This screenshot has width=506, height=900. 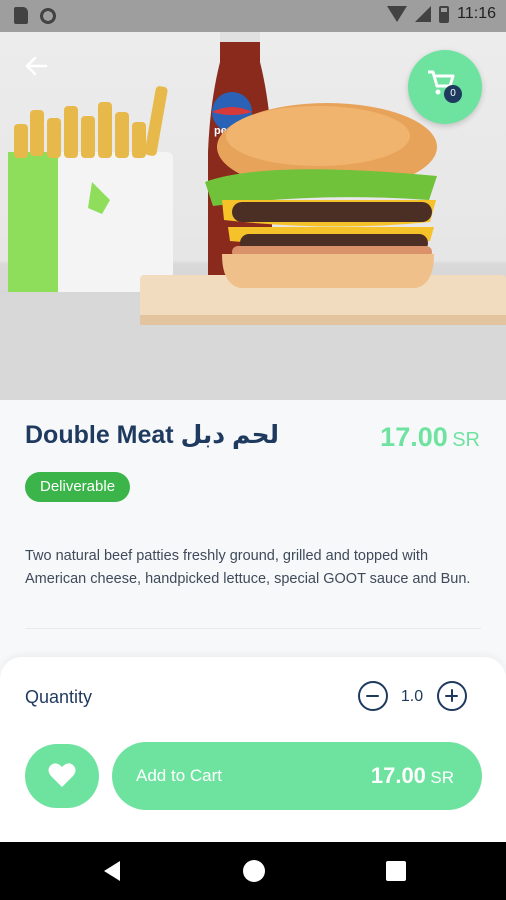 What do you see at coordinates (423, 14) in the screenshot?
I see `signal-icon` at bounding box center [423, 14].